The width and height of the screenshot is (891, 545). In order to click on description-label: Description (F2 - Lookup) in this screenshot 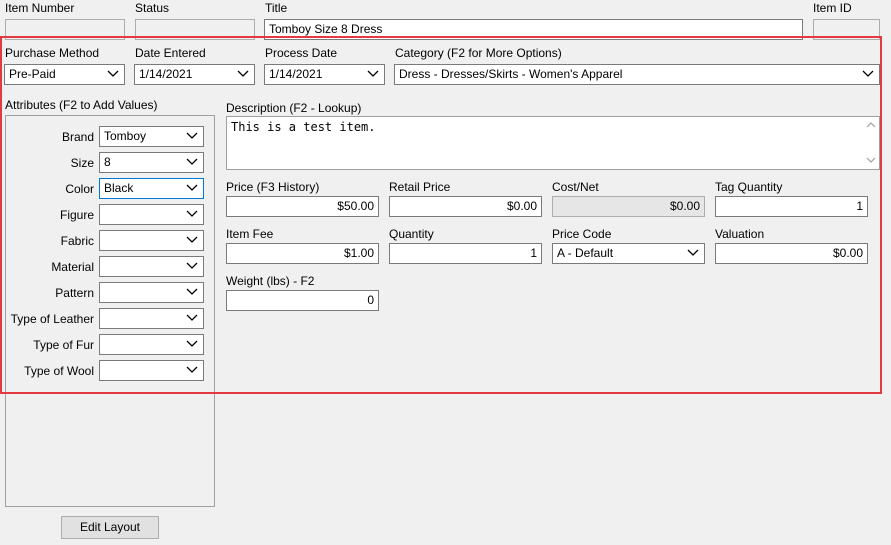, I will do `click(294, 108)`.